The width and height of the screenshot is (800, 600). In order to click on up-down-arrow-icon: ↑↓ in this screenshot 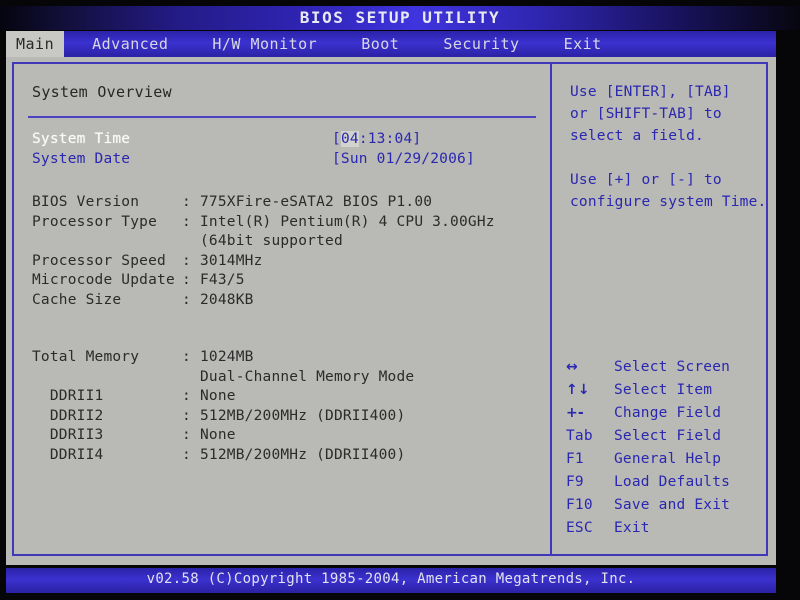, I will do `click(578, 390)`.